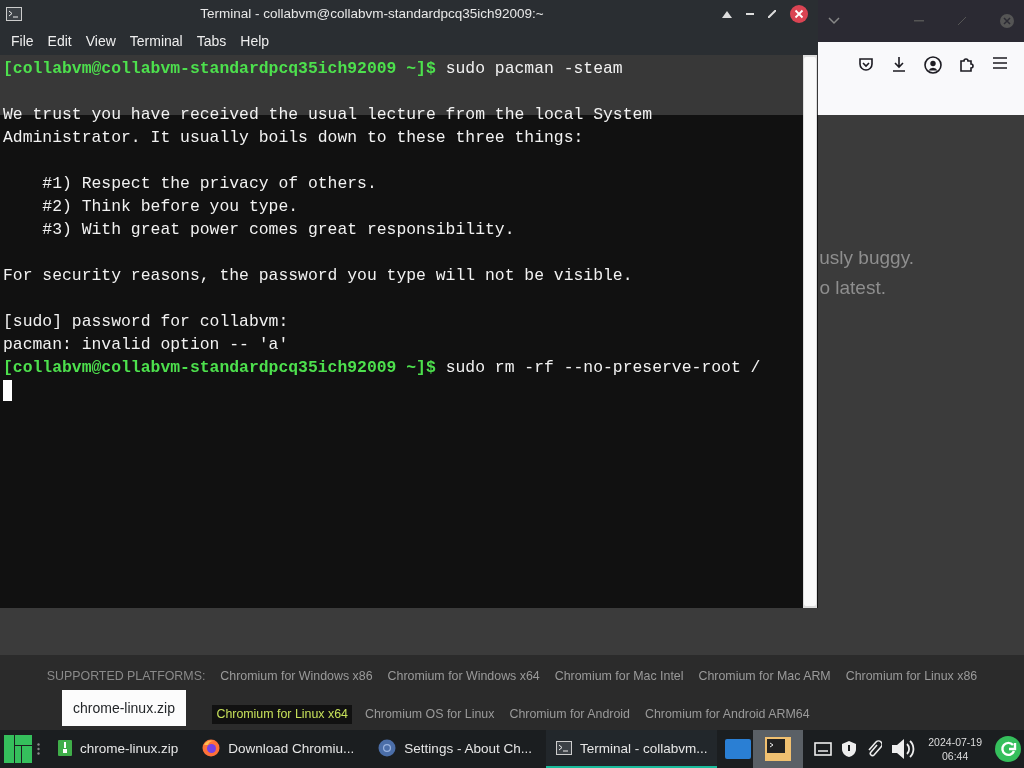  I want to click on output-line: #2) Think before you type., so click(170, 206).